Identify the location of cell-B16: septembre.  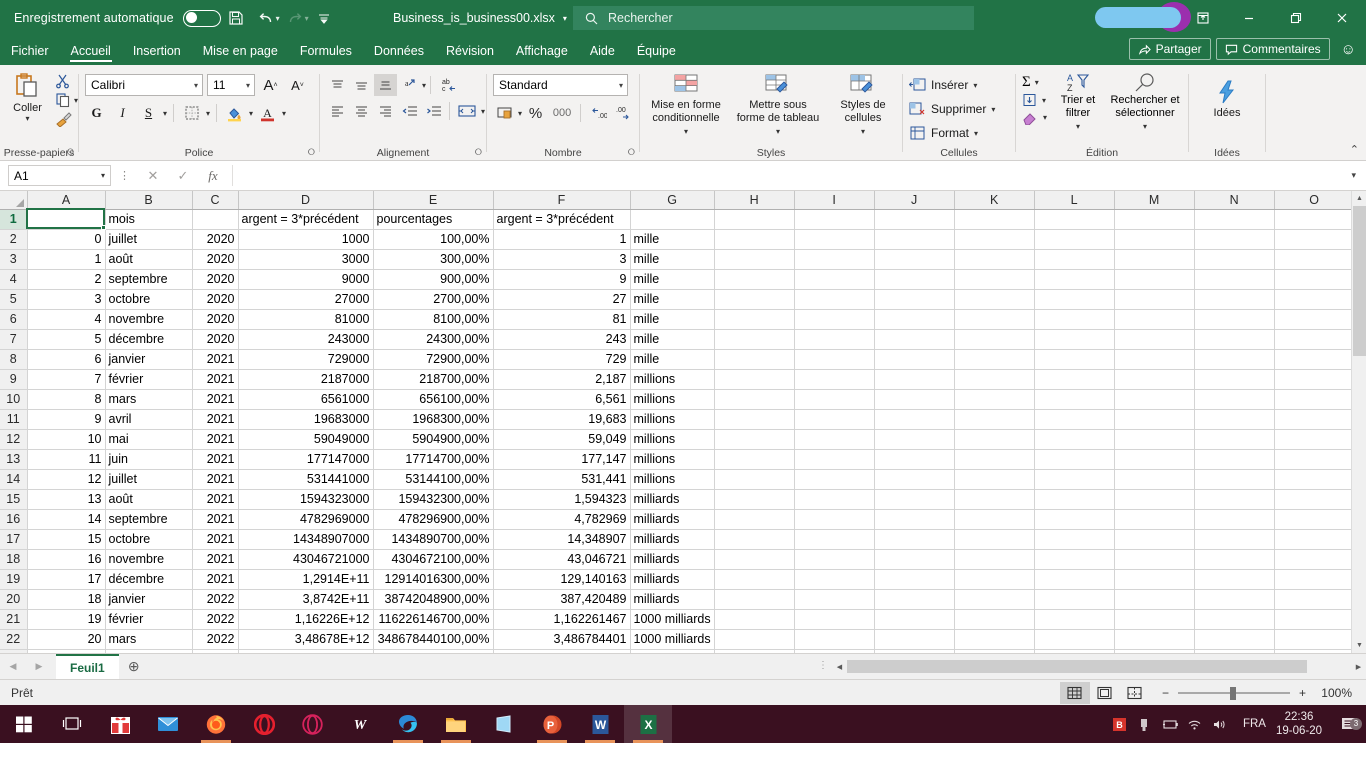
(149, 519).